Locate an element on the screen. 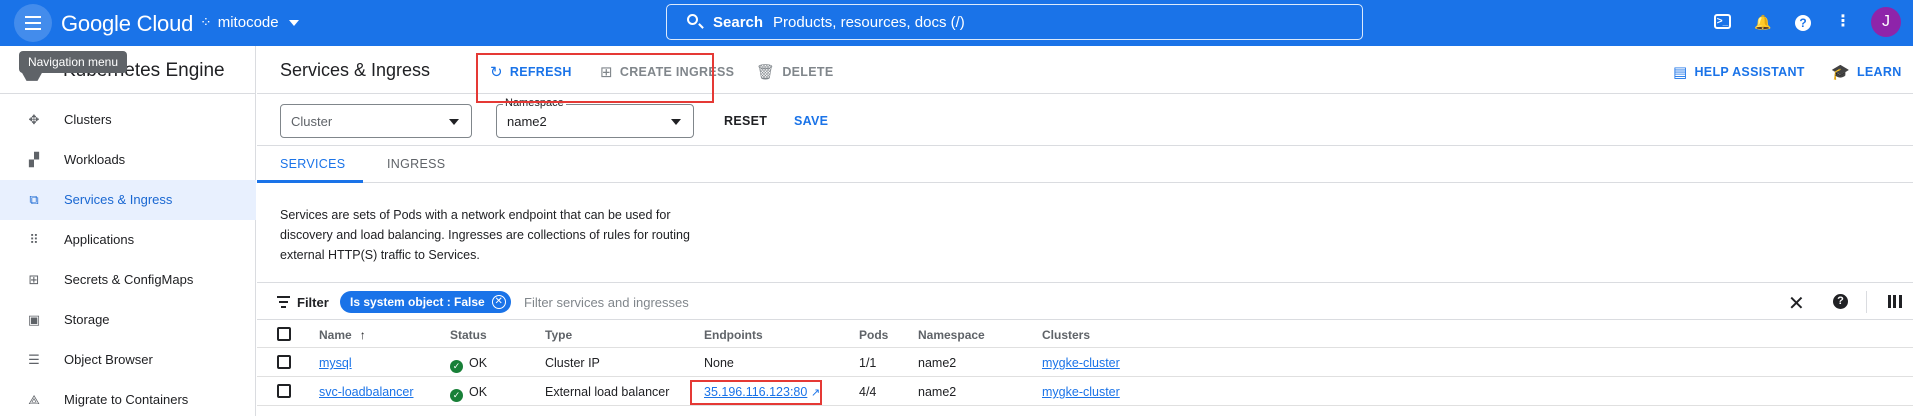 Image resolution: width=1913 pixels, height=420 pixels. filter-help-icon: ? is located at coordinates (1840, 301).